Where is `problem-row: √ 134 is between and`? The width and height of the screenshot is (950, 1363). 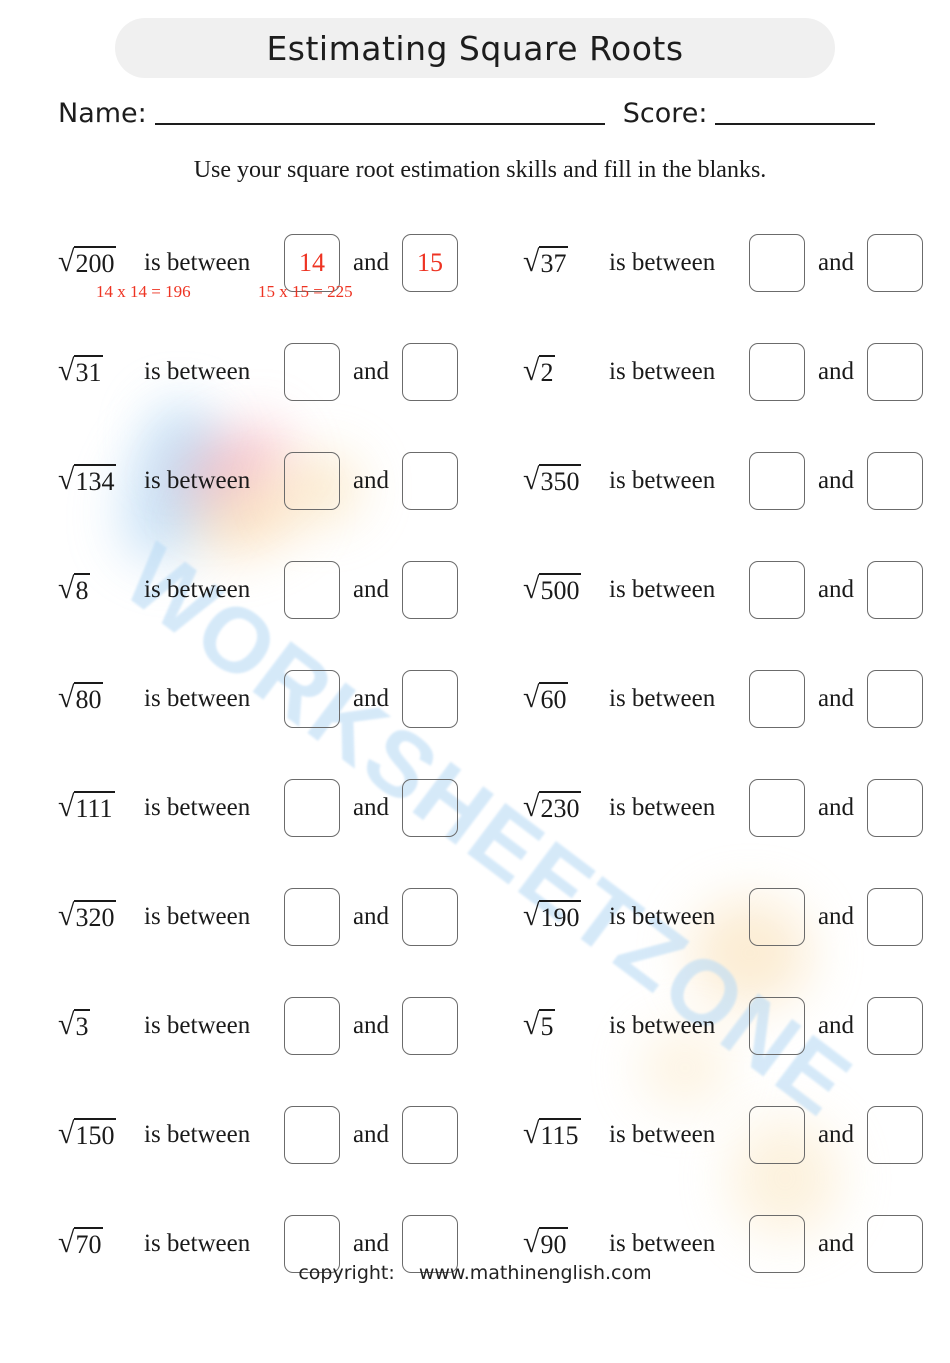
problem-row: √ 134 is between and is located at coordinates (237, 480).